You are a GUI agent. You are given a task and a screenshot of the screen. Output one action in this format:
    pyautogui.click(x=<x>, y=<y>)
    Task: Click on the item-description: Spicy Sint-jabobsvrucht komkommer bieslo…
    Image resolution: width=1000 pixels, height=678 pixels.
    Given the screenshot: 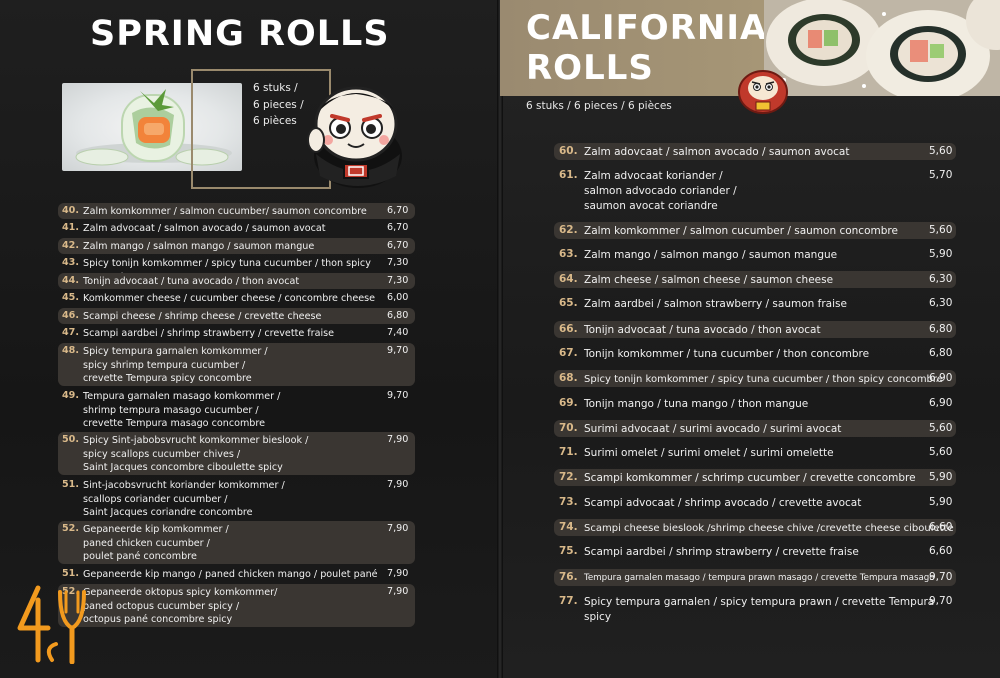 What is the action you would take?
    pyautogui.click(x=196, y=454)
    